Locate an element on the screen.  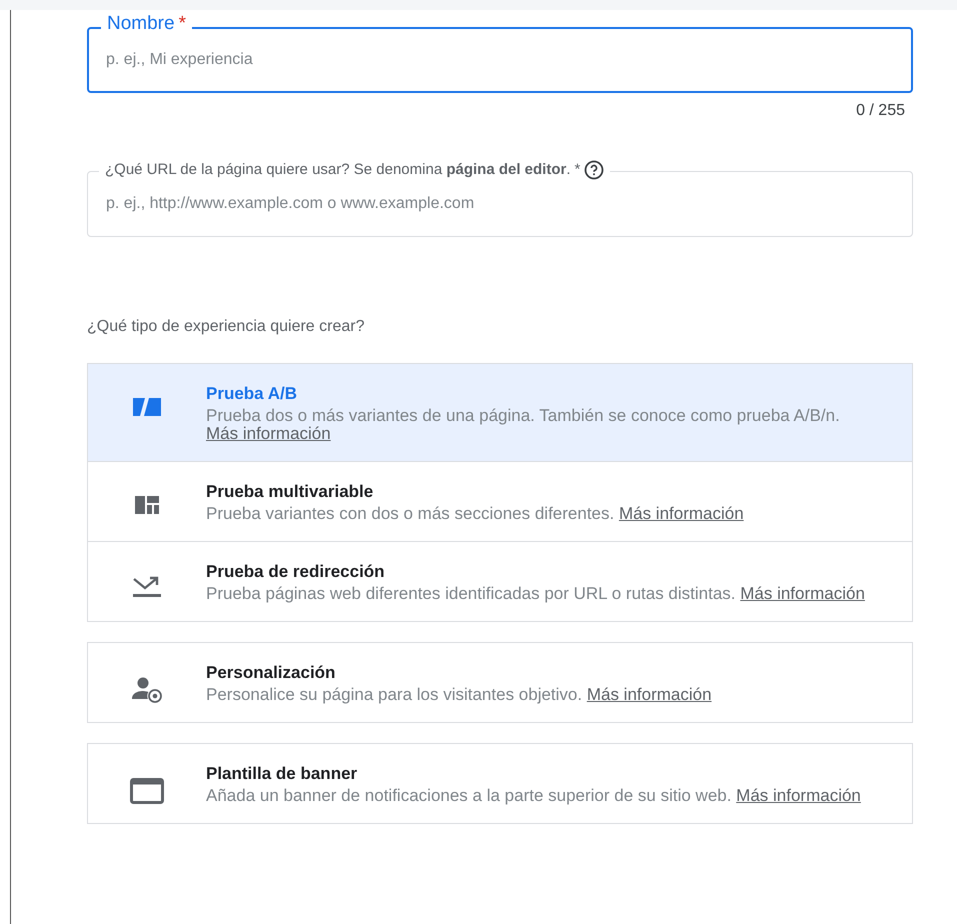
ab-test-icon is located at coordinates (147, 407).